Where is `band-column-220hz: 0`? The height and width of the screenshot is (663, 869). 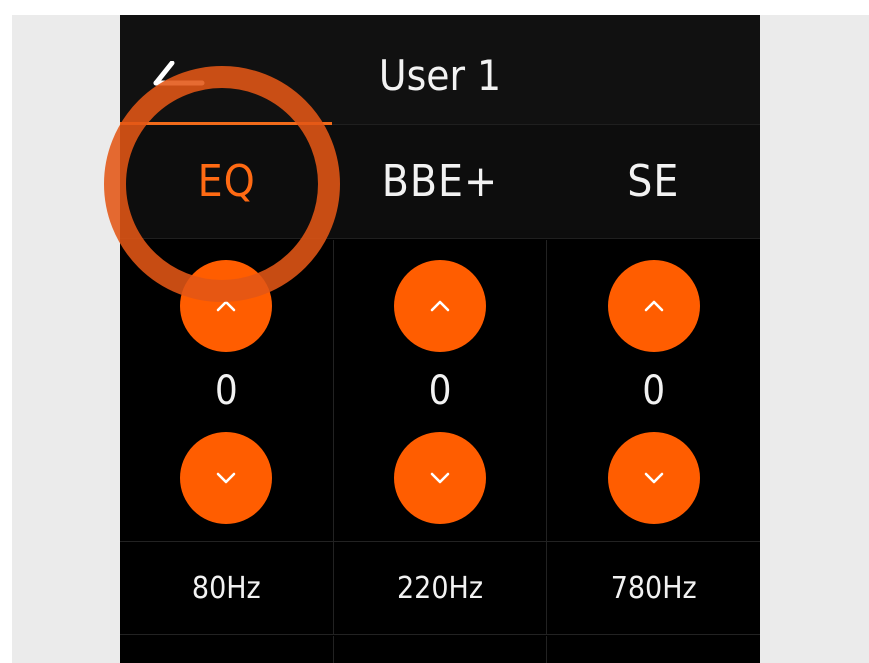 band-column-220hz: 0 is located at coordinates (441, 390).